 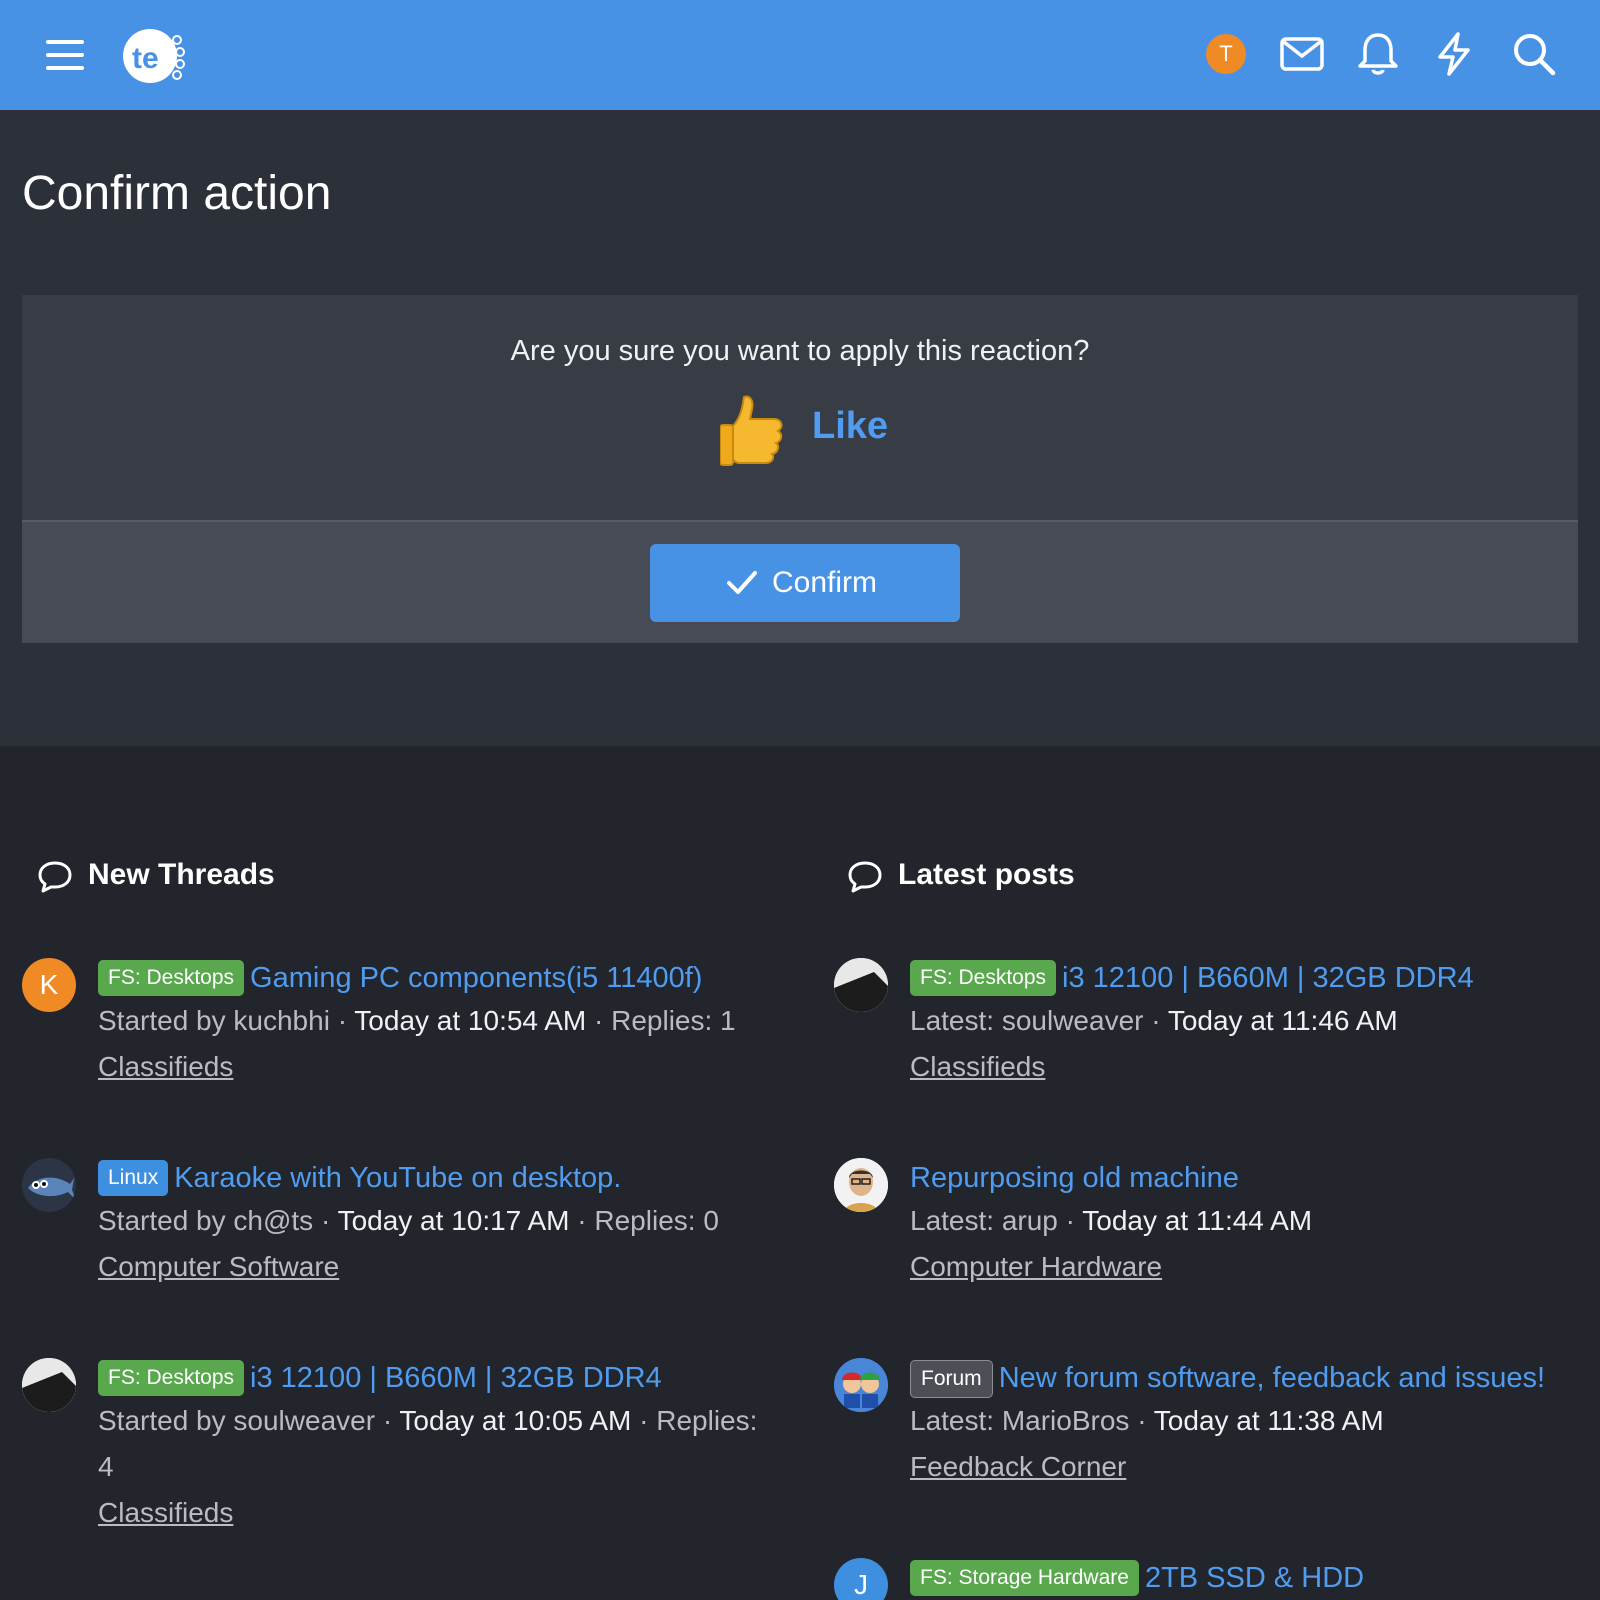 I want to click on thread-title-link: New forum software, feedback and issues!, so click(x=1272, y=1378).